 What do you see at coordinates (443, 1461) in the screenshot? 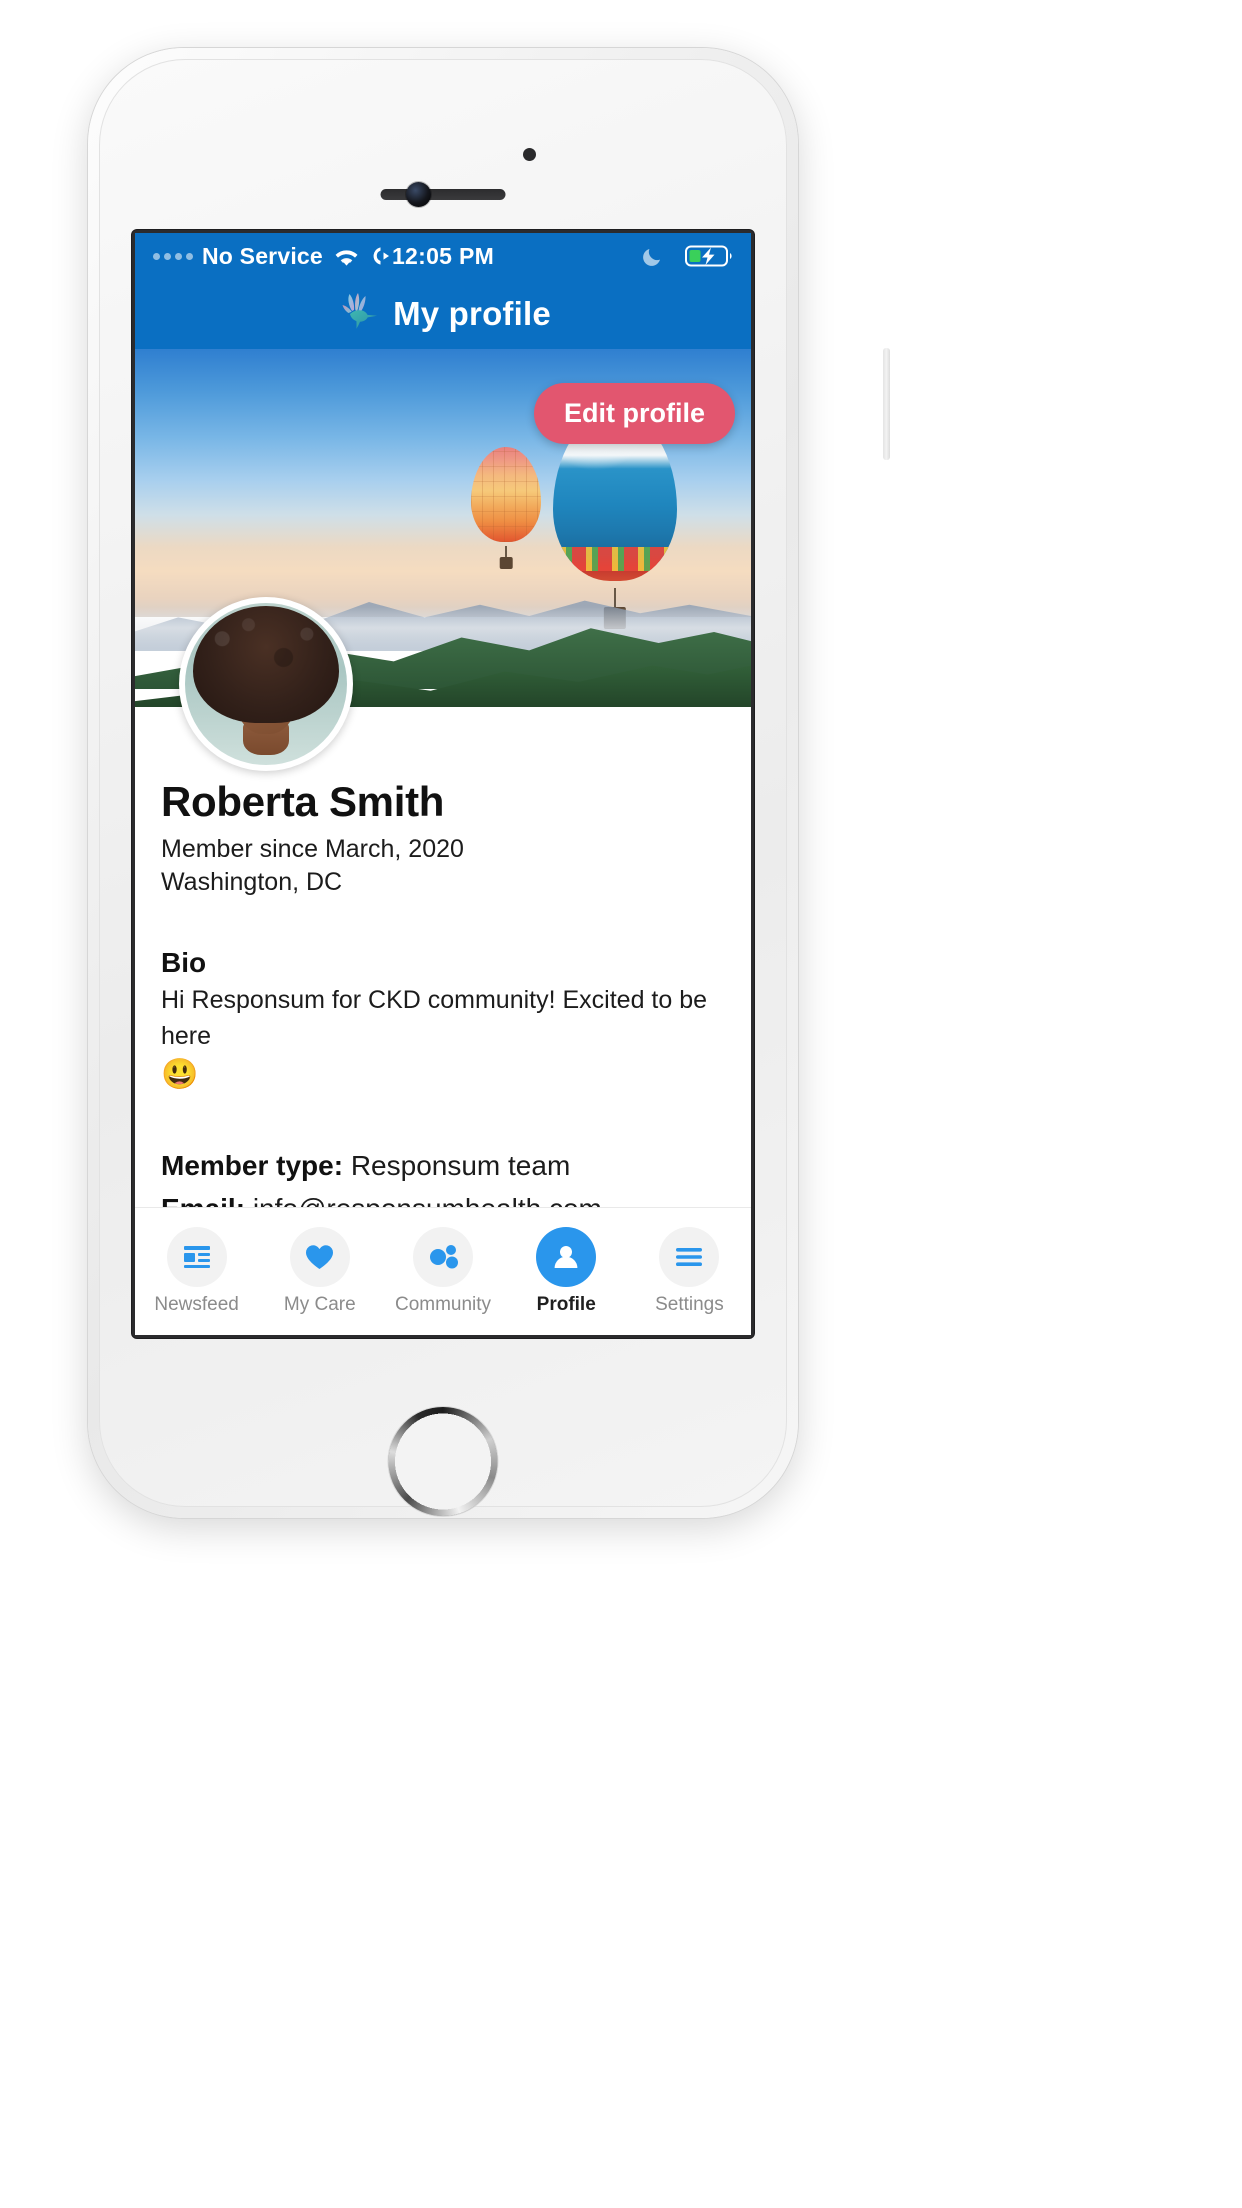
I see `home-button` at bounding box center [443, 1461].